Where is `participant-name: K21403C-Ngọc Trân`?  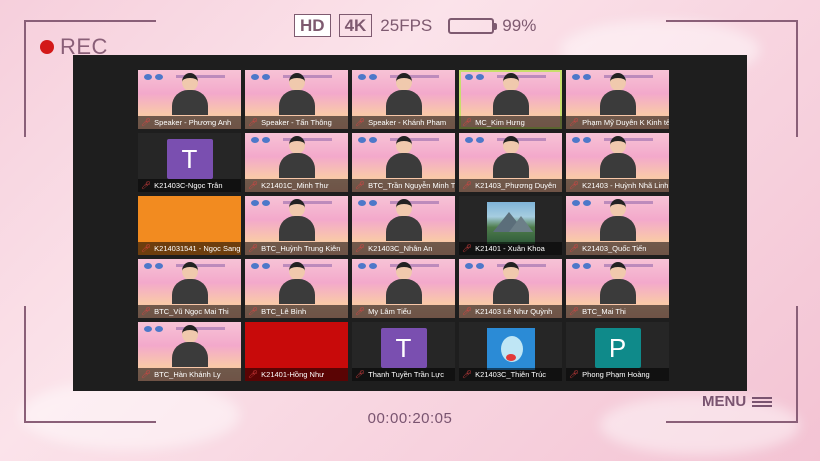
participant-name: K21403C-Ngọc Trân is located at coordinates (188, 185).